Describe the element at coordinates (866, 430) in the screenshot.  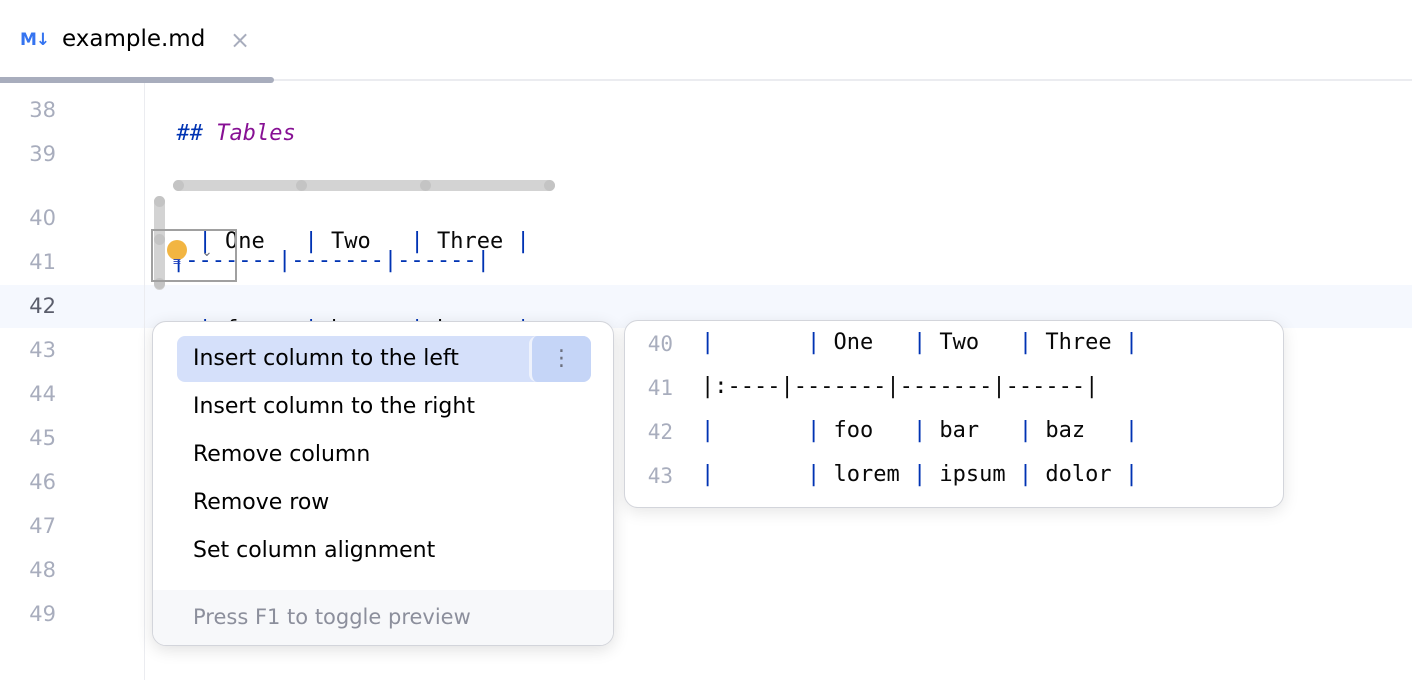
I see `table-cell: foo` at that location.